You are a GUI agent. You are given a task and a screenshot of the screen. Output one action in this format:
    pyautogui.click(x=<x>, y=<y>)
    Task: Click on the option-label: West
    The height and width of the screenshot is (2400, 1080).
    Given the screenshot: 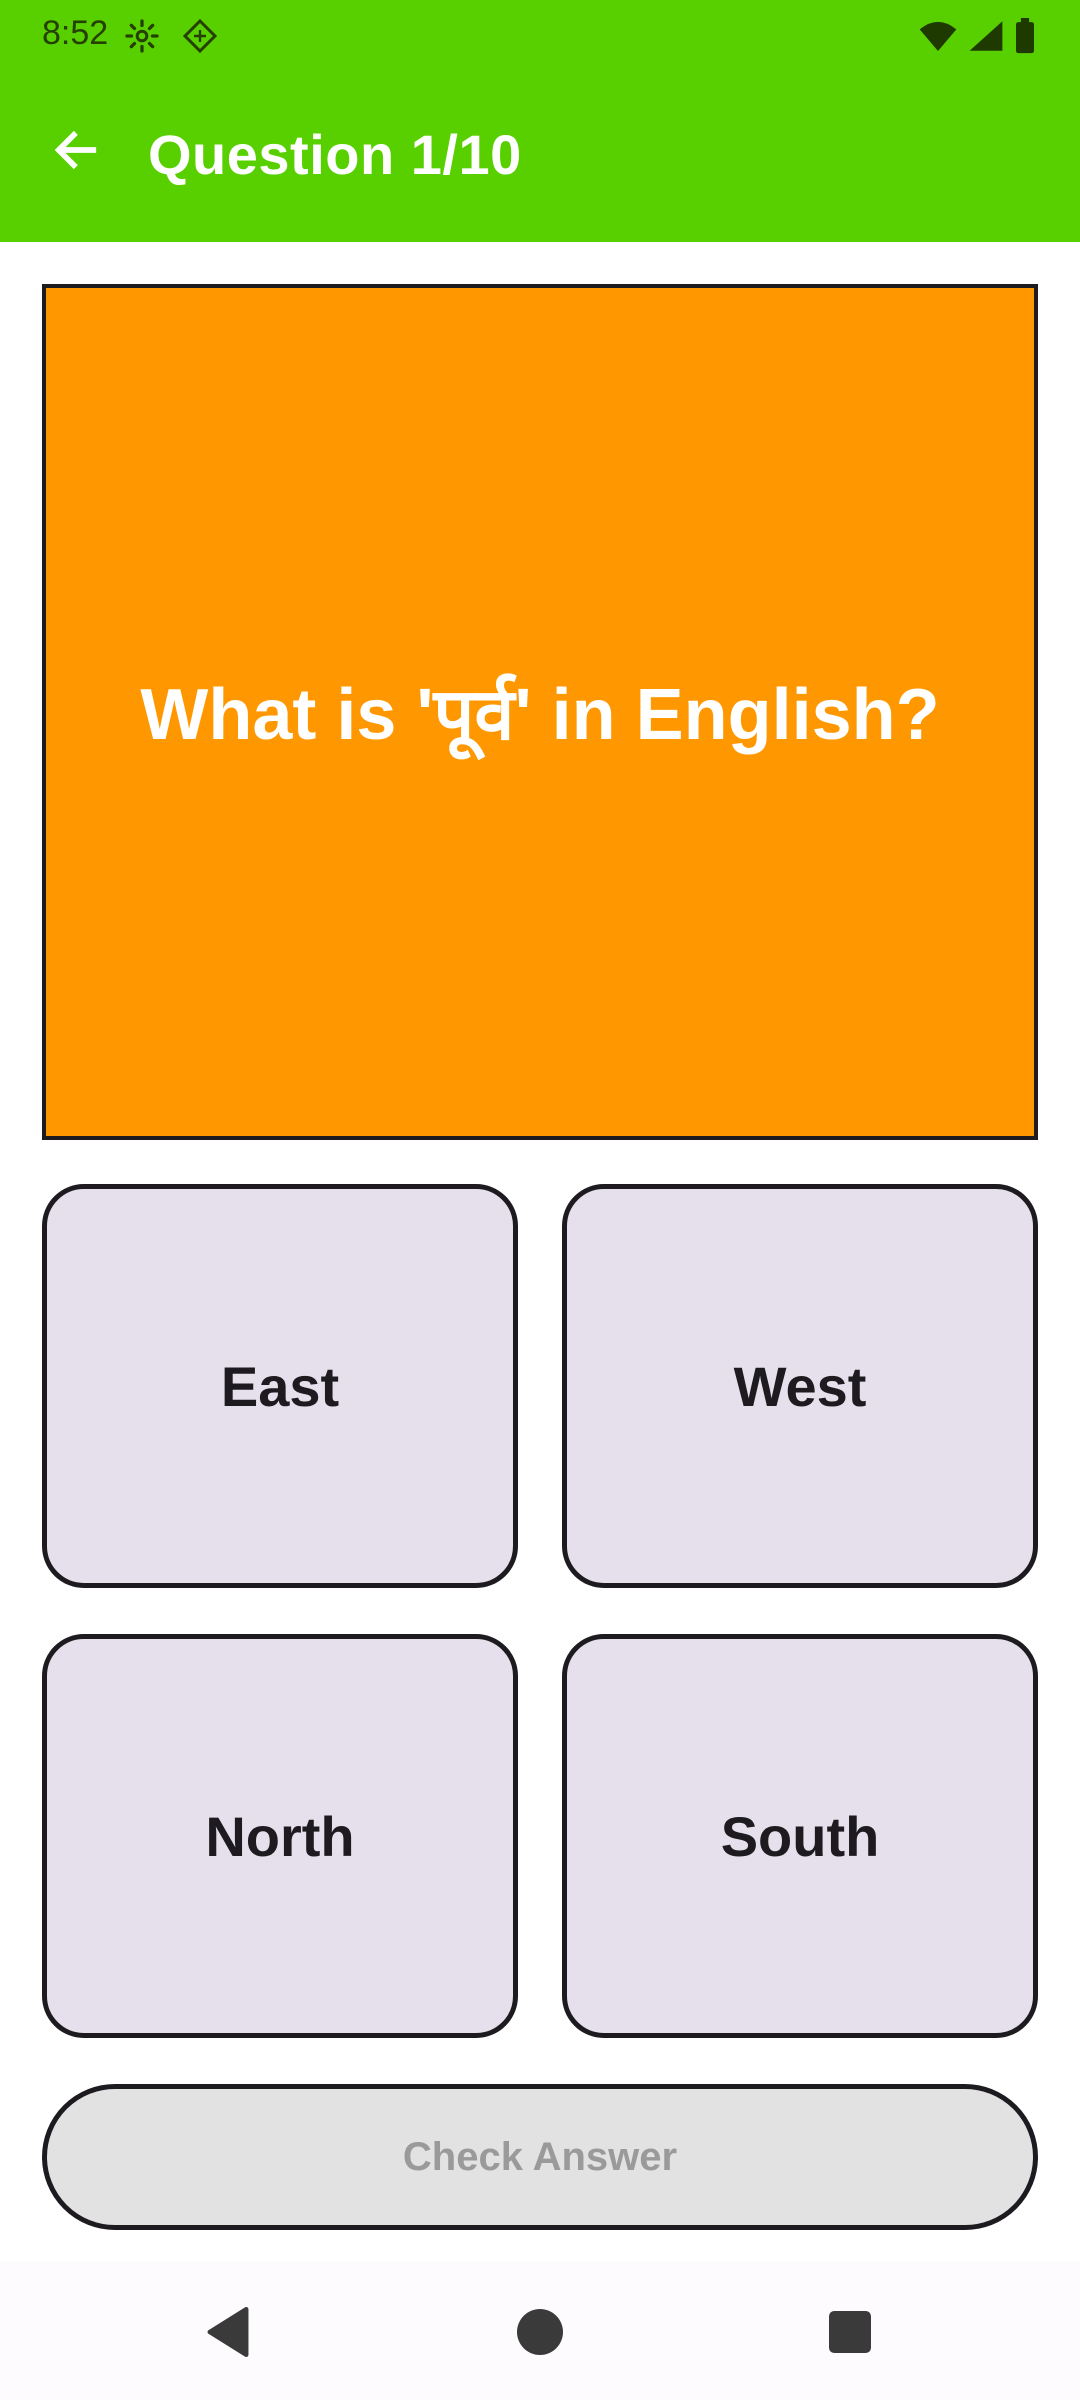 What is the action you would take?
    pyautogui.click(x=800, y=1386)
    